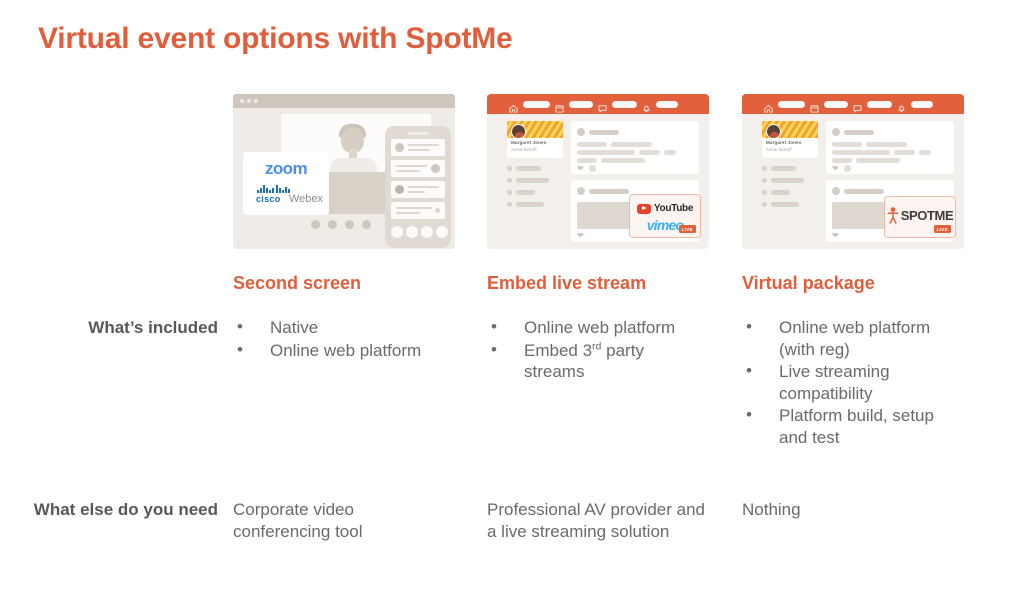 The height and width of the screenshot is (594, 1024). I want to click on youtube-logo: YouTube, so click(673, 208).